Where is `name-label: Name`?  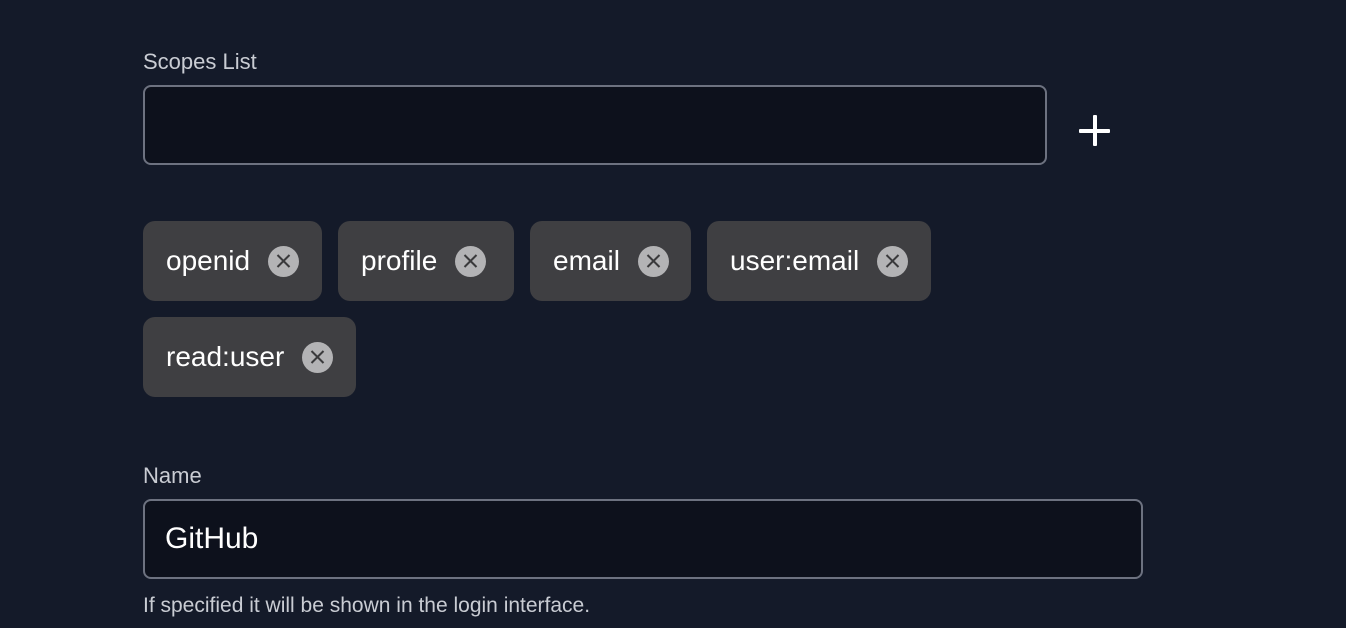
name-label: Name is located at coordinates (172, 475).